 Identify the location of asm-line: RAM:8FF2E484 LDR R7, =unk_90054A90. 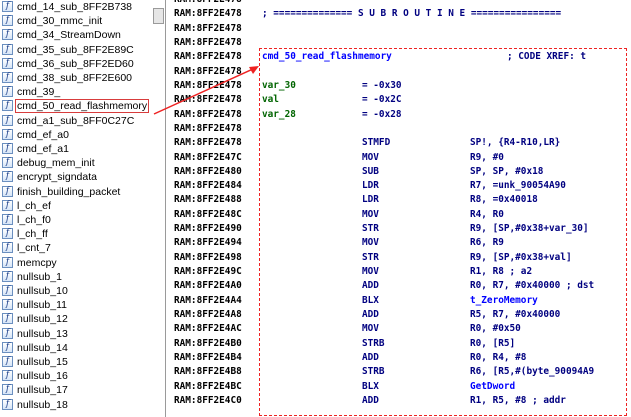
(401, 186).